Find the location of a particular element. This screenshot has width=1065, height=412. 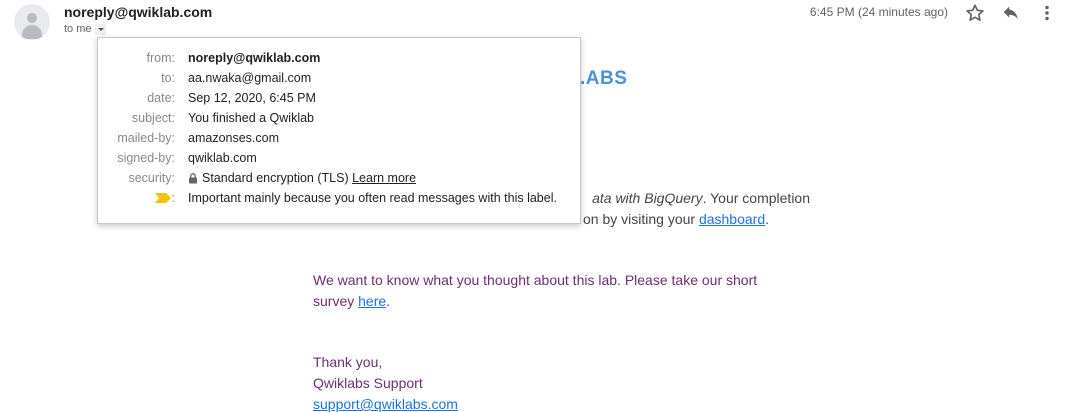

detail-label-from: from: is located at coordinates (160, 58).